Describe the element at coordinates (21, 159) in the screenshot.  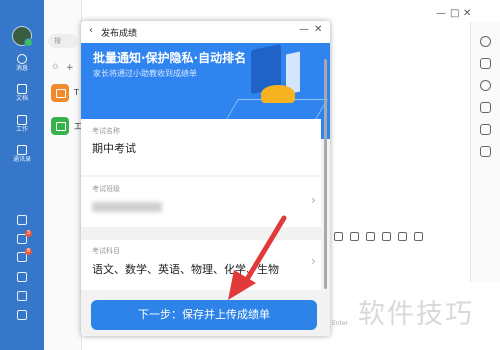
I see `nav-label: 通讯录` at that location.